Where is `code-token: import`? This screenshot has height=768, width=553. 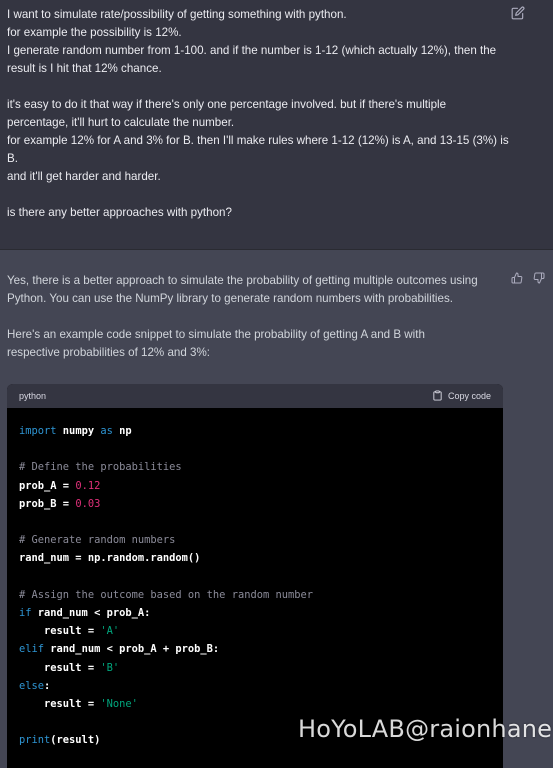
code-token: import is located at coordinates (38, 431).